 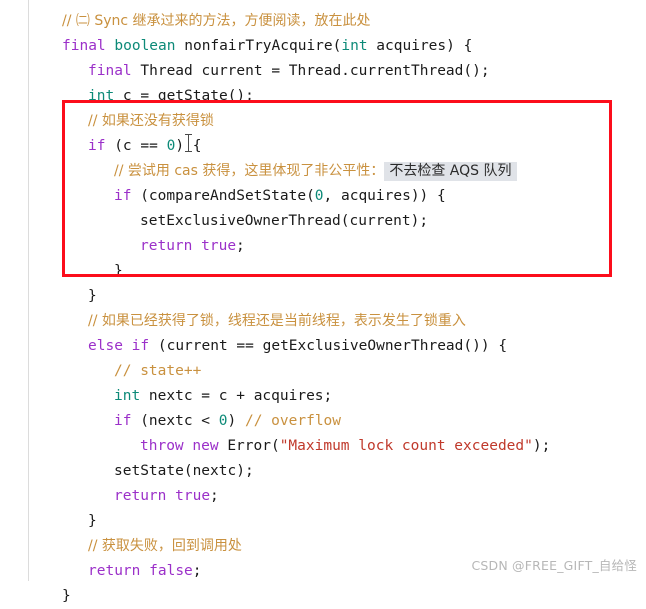 What do you see at coordinates (420, 46) in the screenshot?
I see `code-token-plain: acquires) {` at bounding box center [420, 46].